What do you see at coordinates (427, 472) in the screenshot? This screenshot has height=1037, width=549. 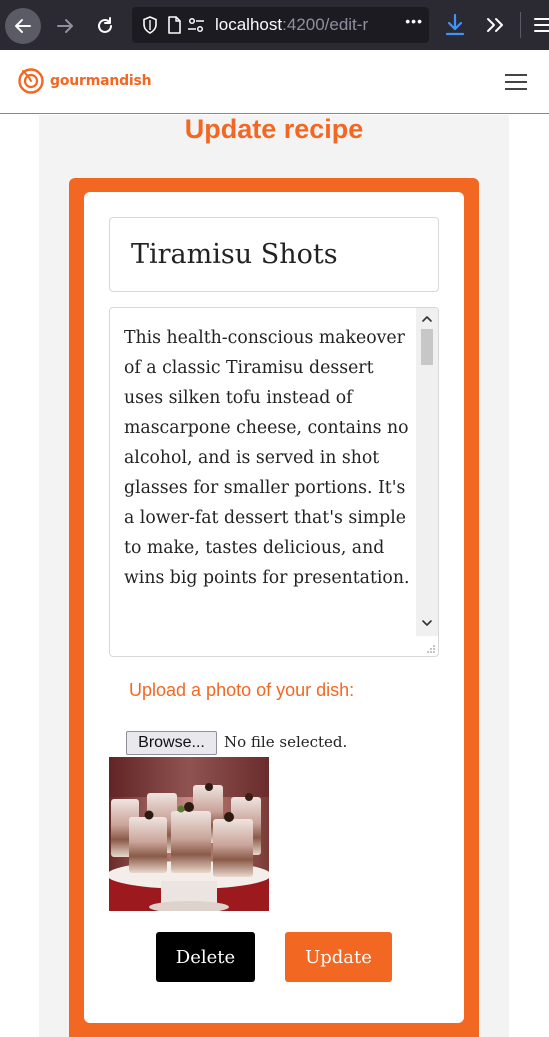 I see `textarea-scrollbar` at bounding box center [427, 472].